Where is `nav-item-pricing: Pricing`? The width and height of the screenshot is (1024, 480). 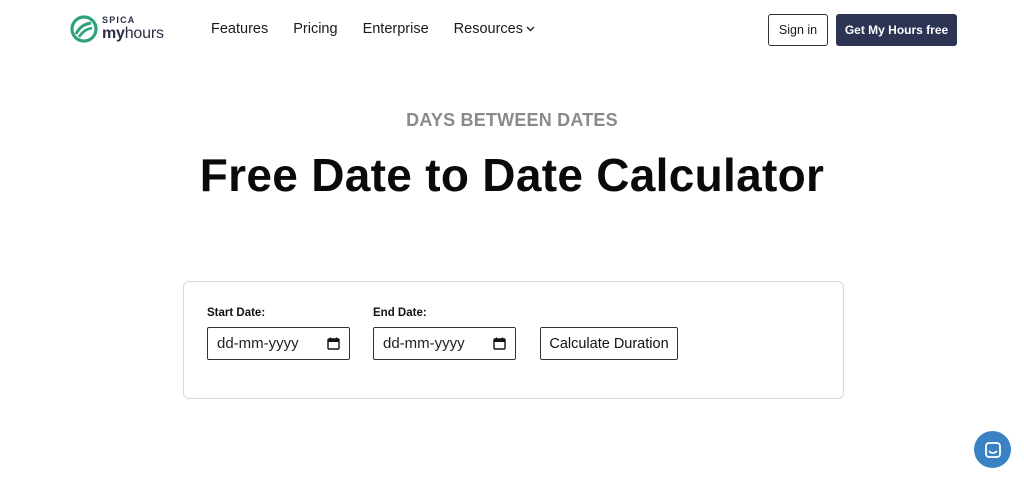 nav-item-pricing: Pricing is located at coordinates (315, 29).